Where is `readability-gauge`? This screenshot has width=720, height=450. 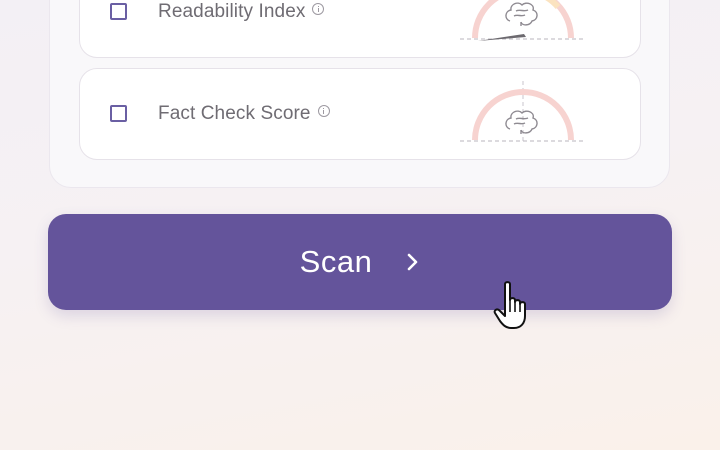
readability-gauge is located at coordinates (523, 20).